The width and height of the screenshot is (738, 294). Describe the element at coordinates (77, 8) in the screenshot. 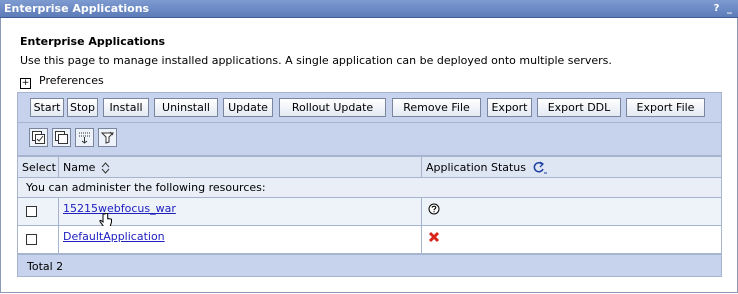

I see `window-title: Enterprise Applications` at that location.